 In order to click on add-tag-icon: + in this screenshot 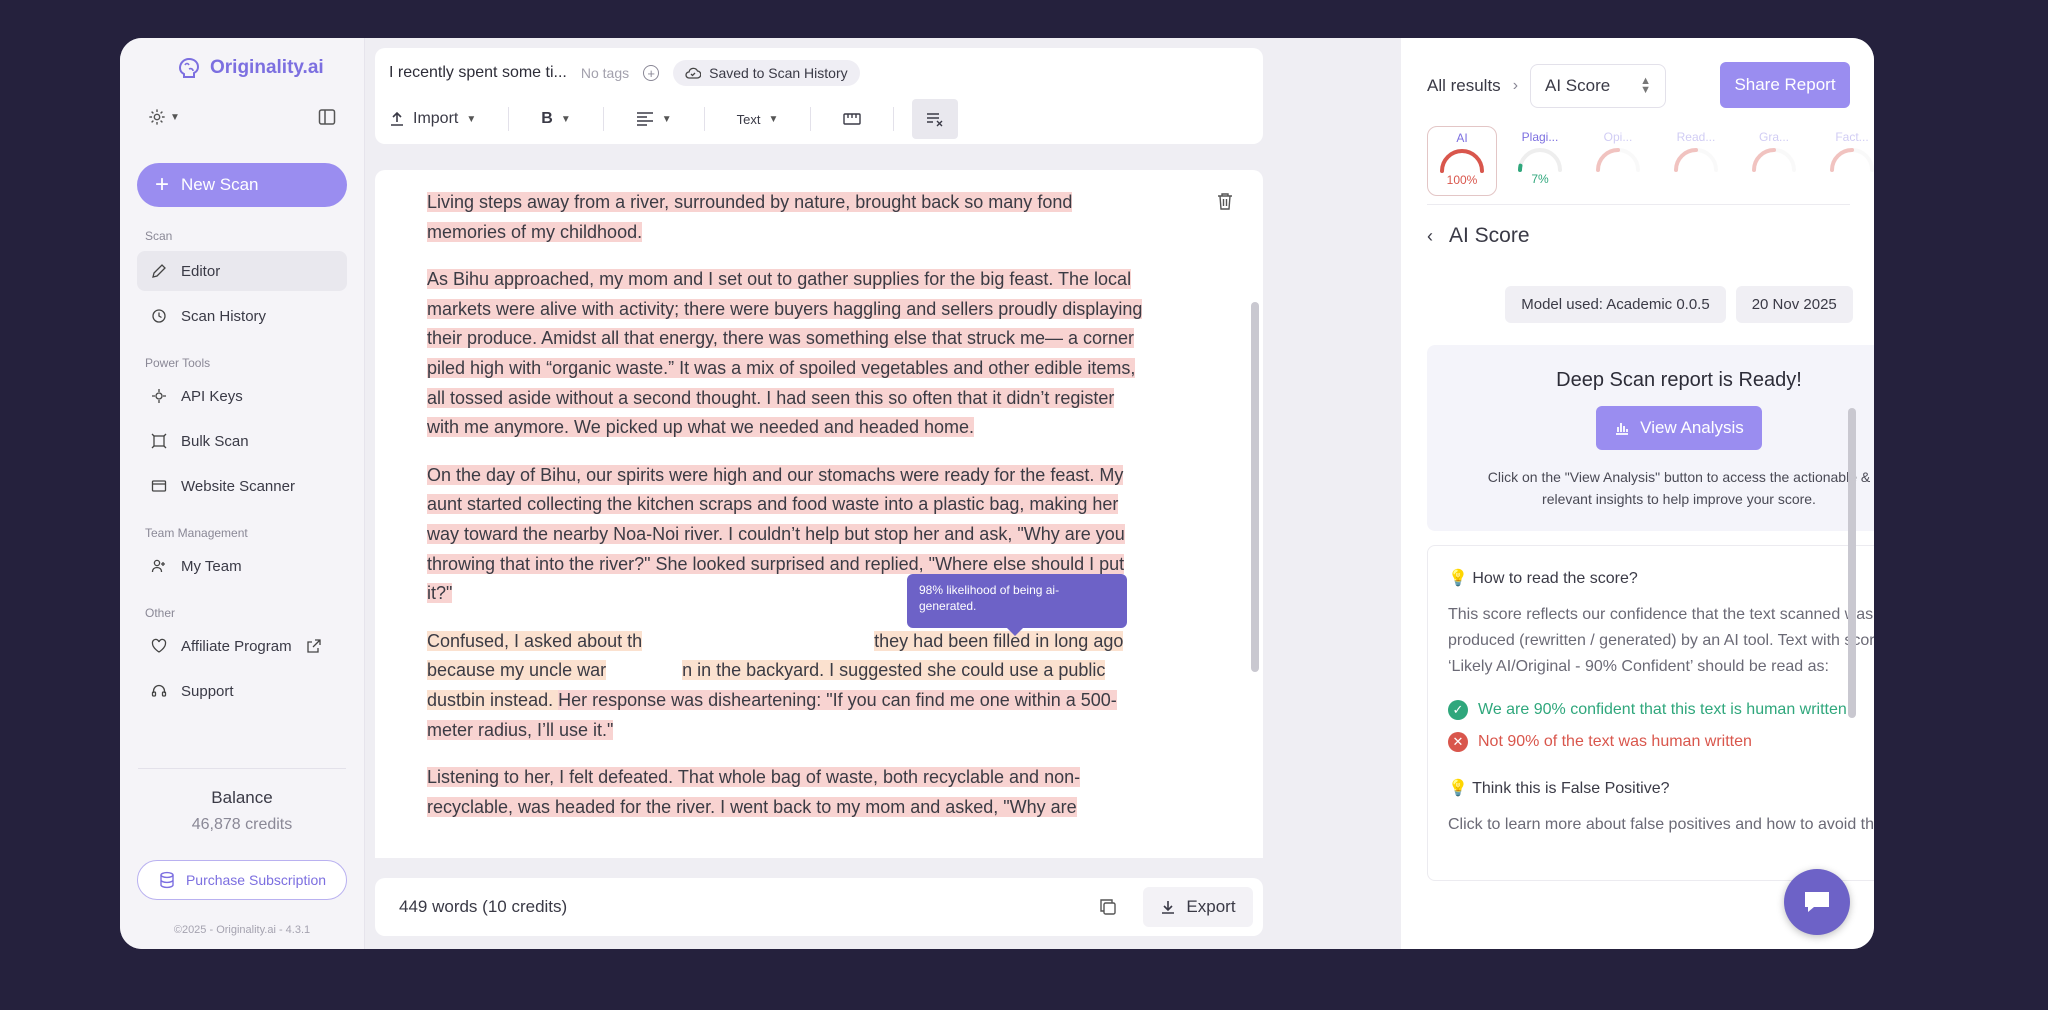, I will do `click(651, 73)`.